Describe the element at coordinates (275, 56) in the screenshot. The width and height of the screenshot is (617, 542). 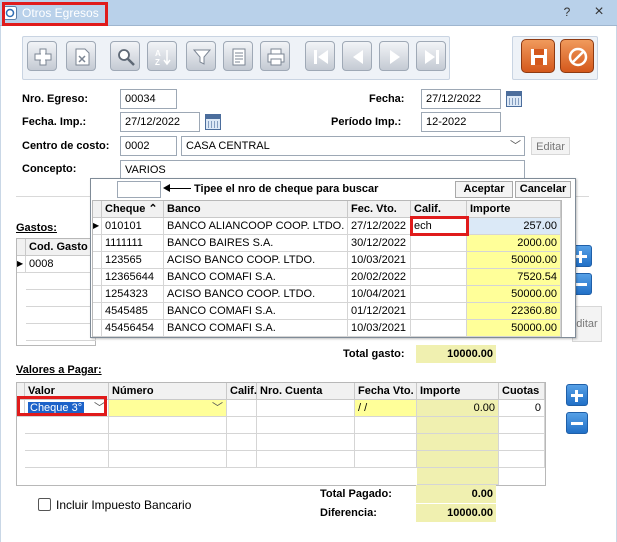
I see `print-icon` at that location.